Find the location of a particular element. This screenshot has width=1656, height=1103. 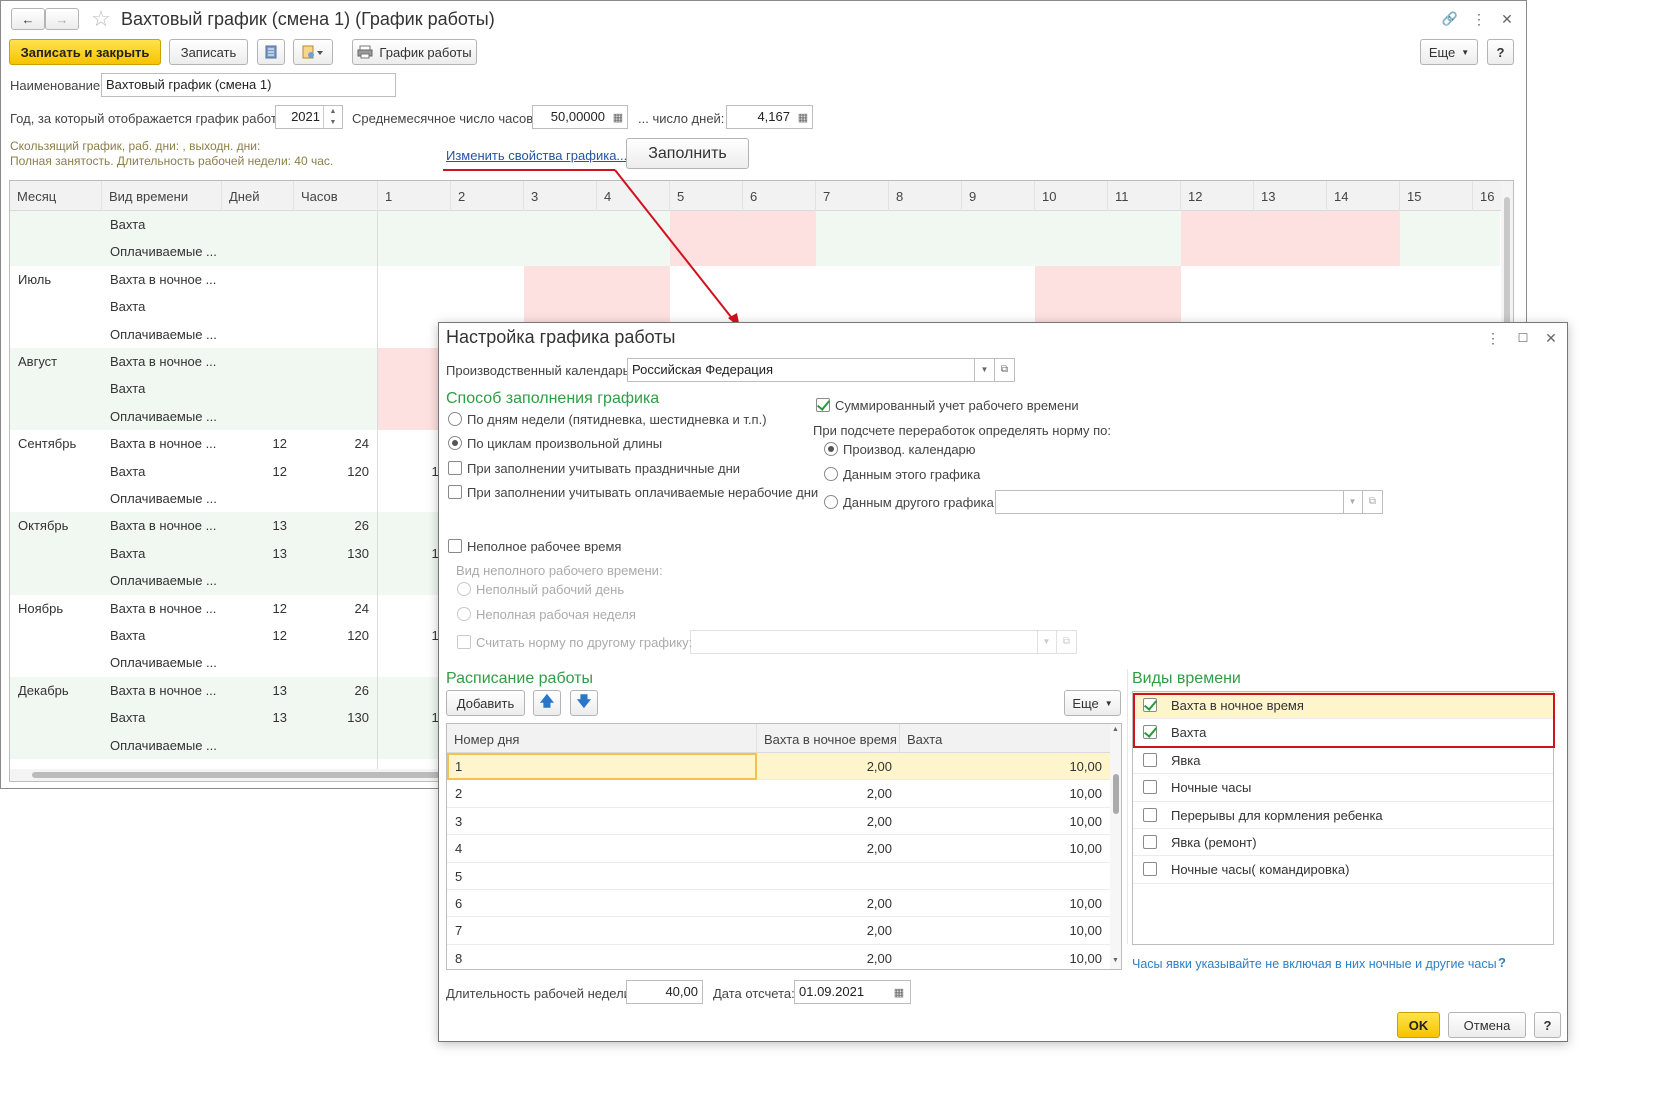

time-kind-label: Перерывы для кормления ребенка is located at coordinates (1277, 815).